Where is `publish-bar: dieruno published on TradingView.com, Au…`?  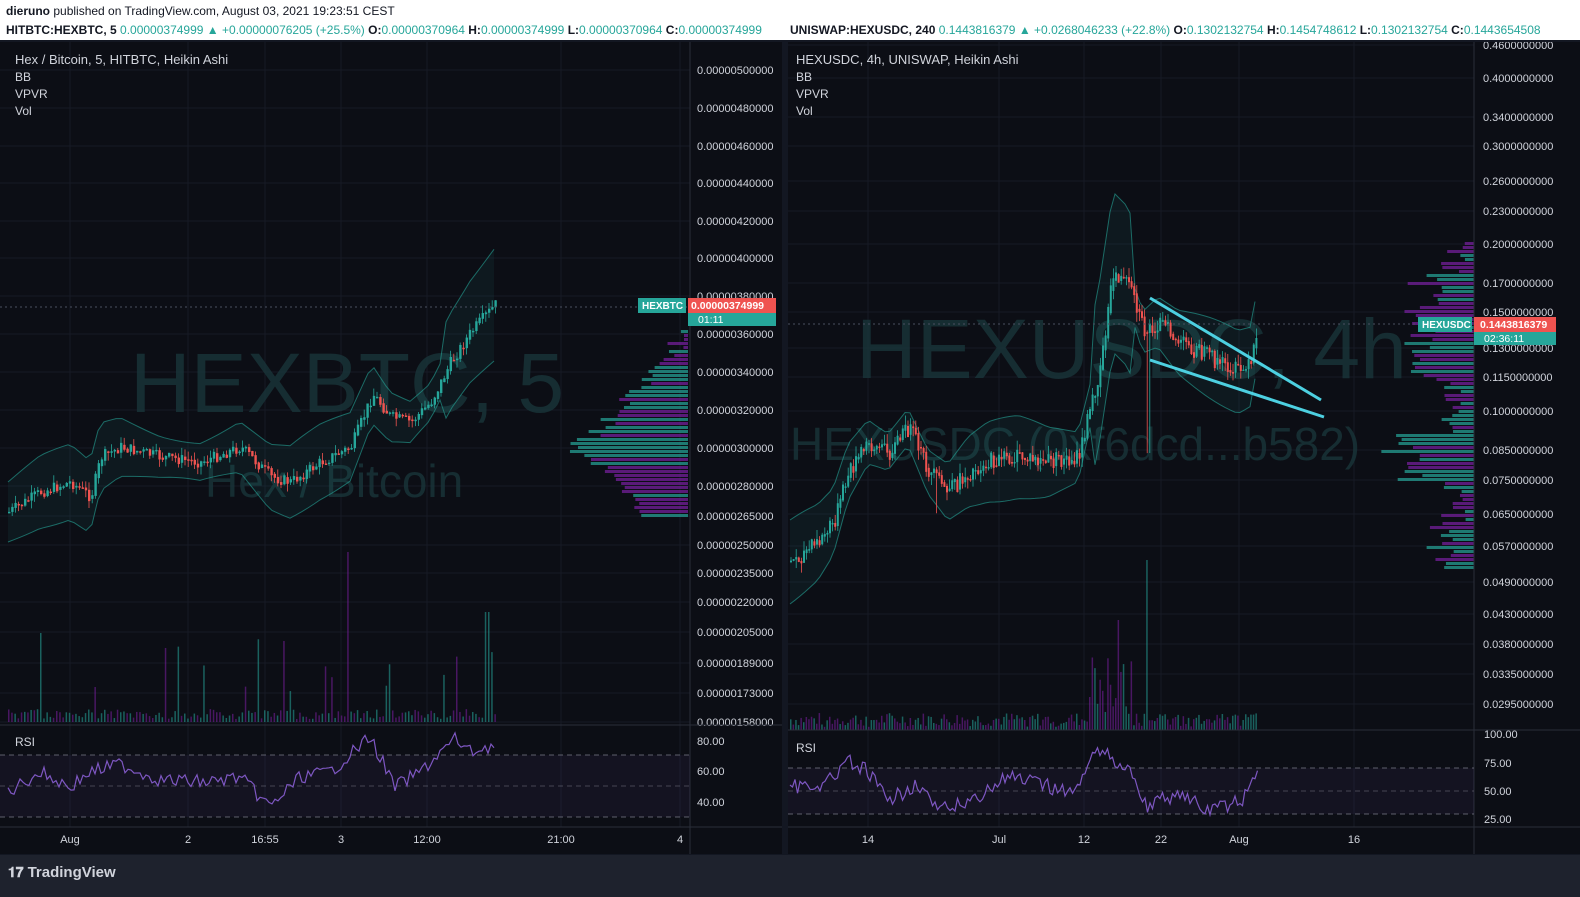 publish-bar: dieruno published on TradingView.com, Au… is located at coordinates (790, 11).